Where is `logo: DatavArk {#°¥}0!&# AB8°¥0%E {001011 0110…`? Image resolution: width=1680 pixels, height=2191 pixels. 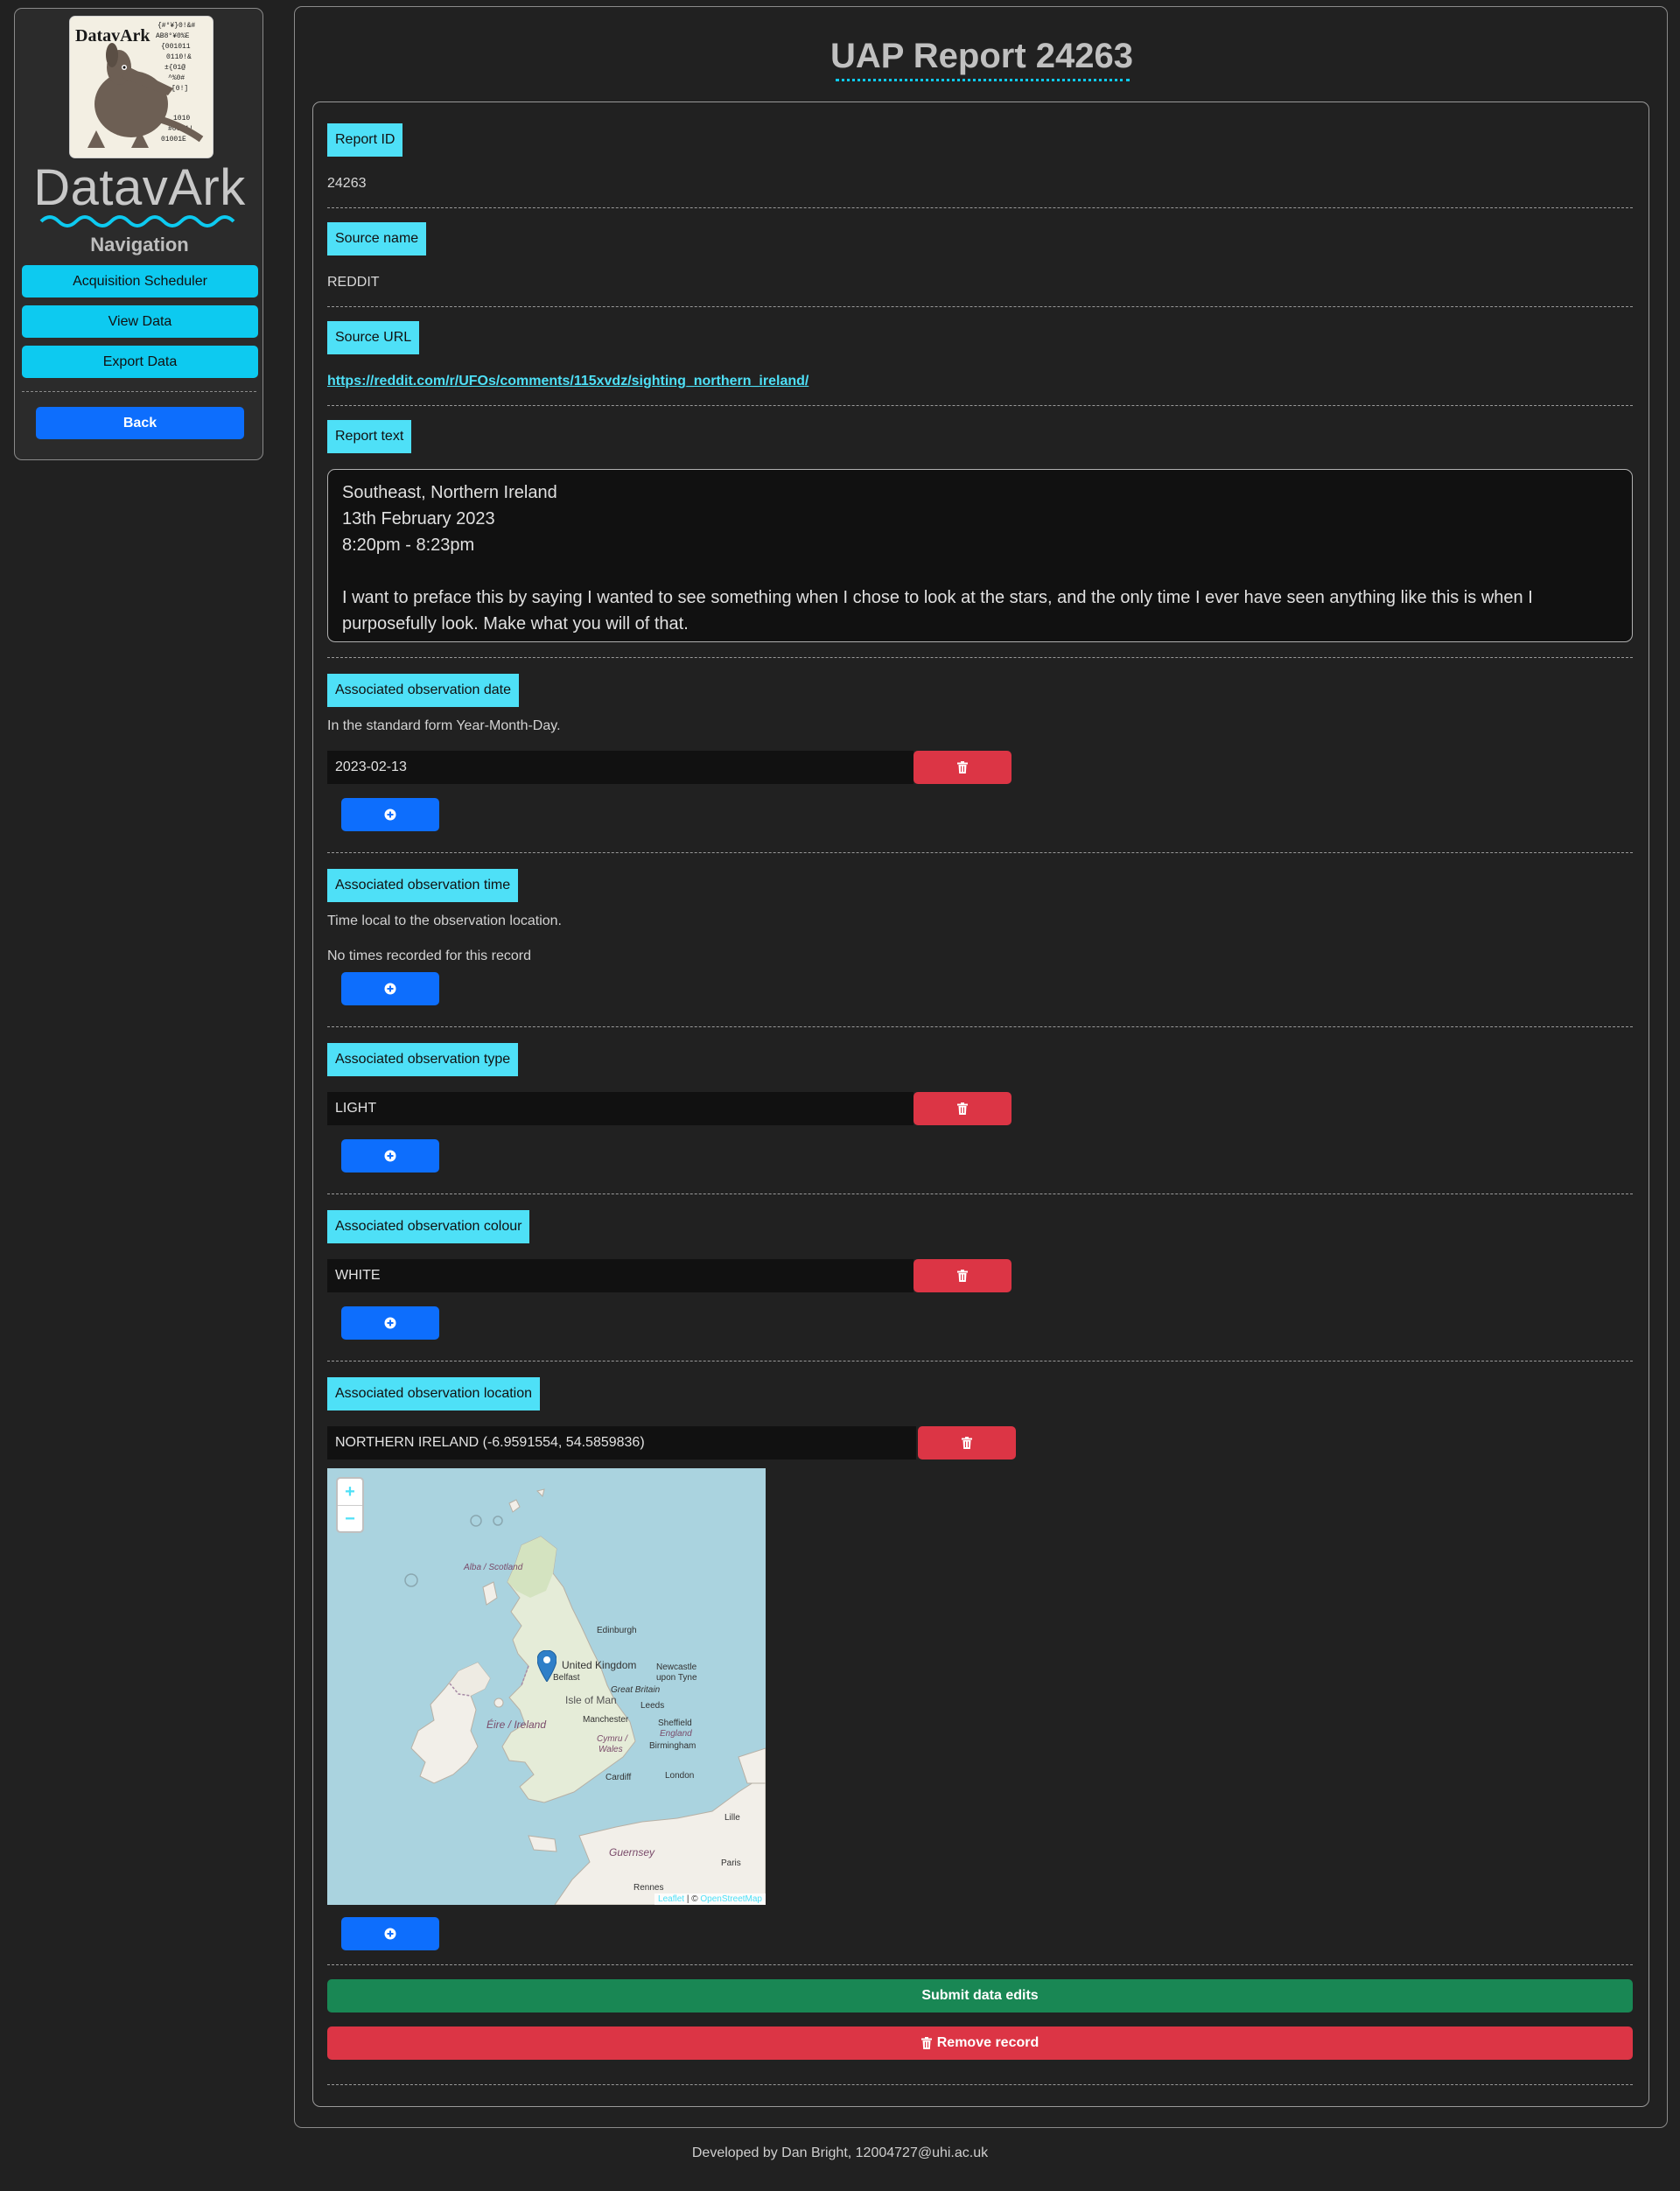 logo: DatavArk {#°¥}0!&# AB8°¥0%E {001011 0110… is located at coordinates (141, 87).